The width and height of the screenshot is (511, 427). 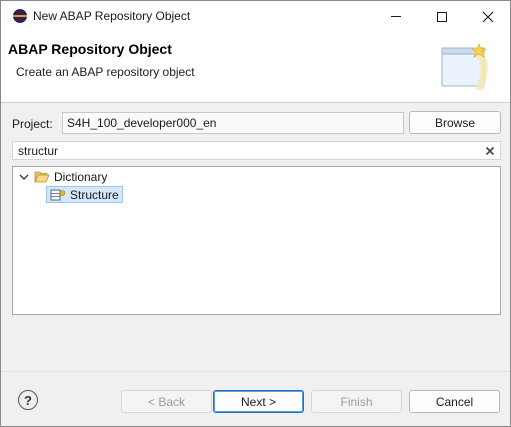 I want to click on tree-item-label: Structure, so click(x=94, y=194).